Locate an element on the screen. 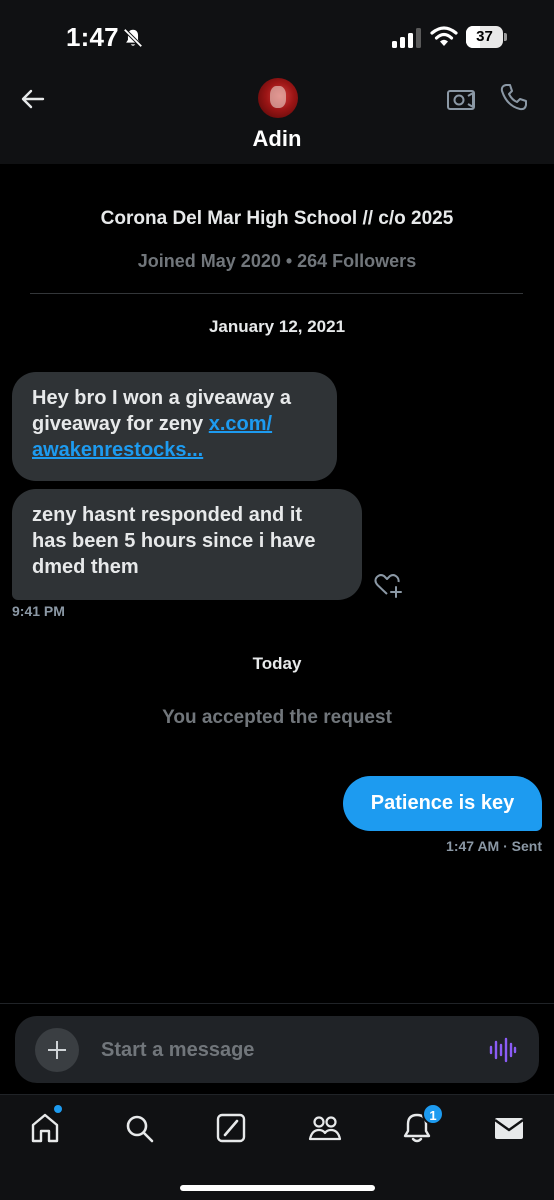 The height and width of the screenshot is (1200, 554). tab-messages is located at coordinates (509, 1128).